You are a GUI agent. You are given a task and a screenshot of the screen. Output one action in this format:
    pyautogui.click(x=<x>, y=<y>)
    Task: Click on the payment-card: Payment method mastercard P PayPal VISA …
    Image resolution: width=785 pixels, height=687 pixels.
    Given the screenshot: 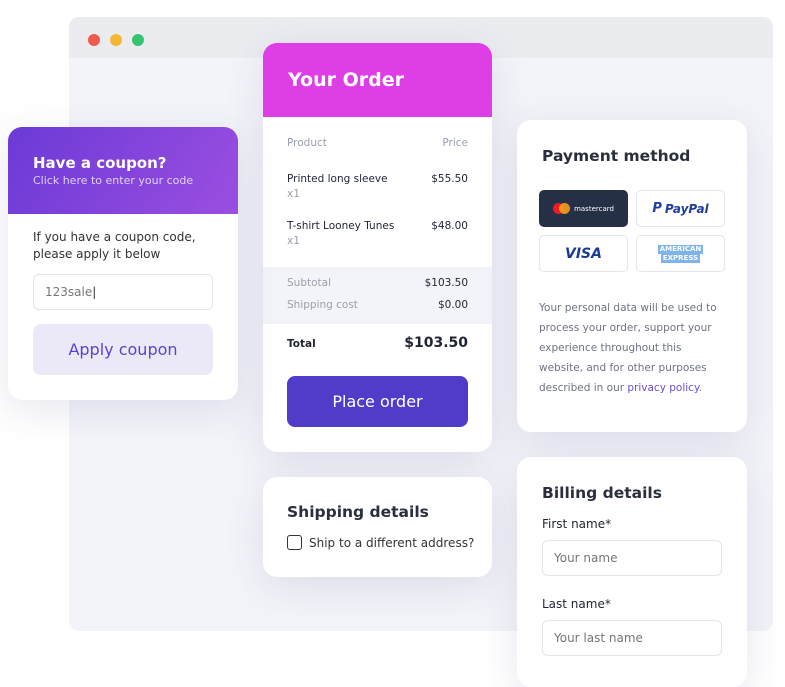 What is the action you would take?
    pyautogui.click(x=632, y=276)
    